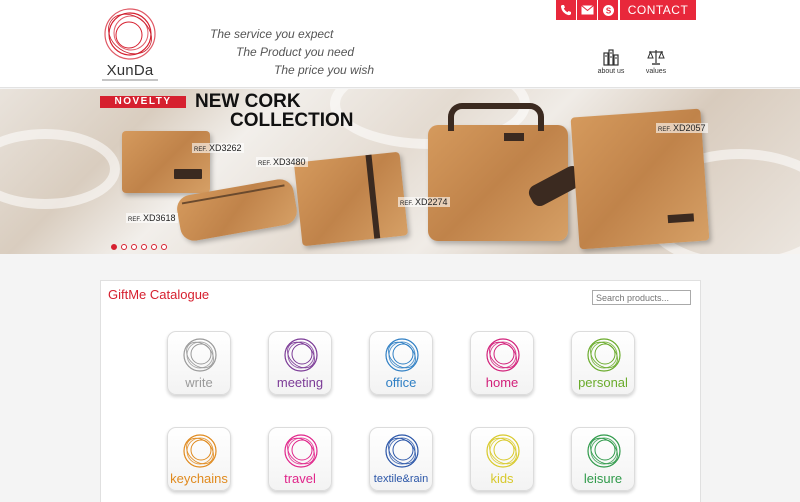 The image size is (800, 502). Describe the element at coordinates (611, 71) in the screenshot. I see `about-us-label: about us` at that location.